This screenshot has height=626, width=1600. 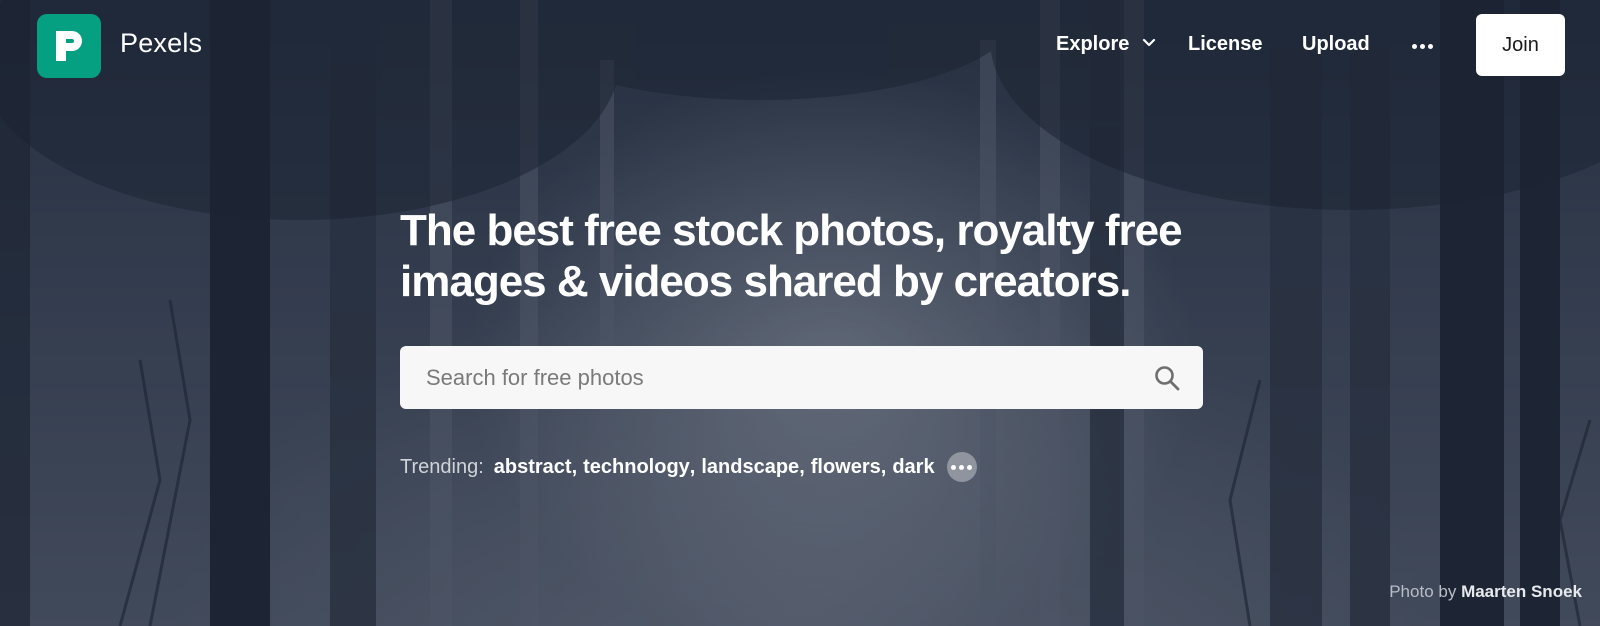 I want to click on nav-upload: Upload, so click(x=1336, y=44).